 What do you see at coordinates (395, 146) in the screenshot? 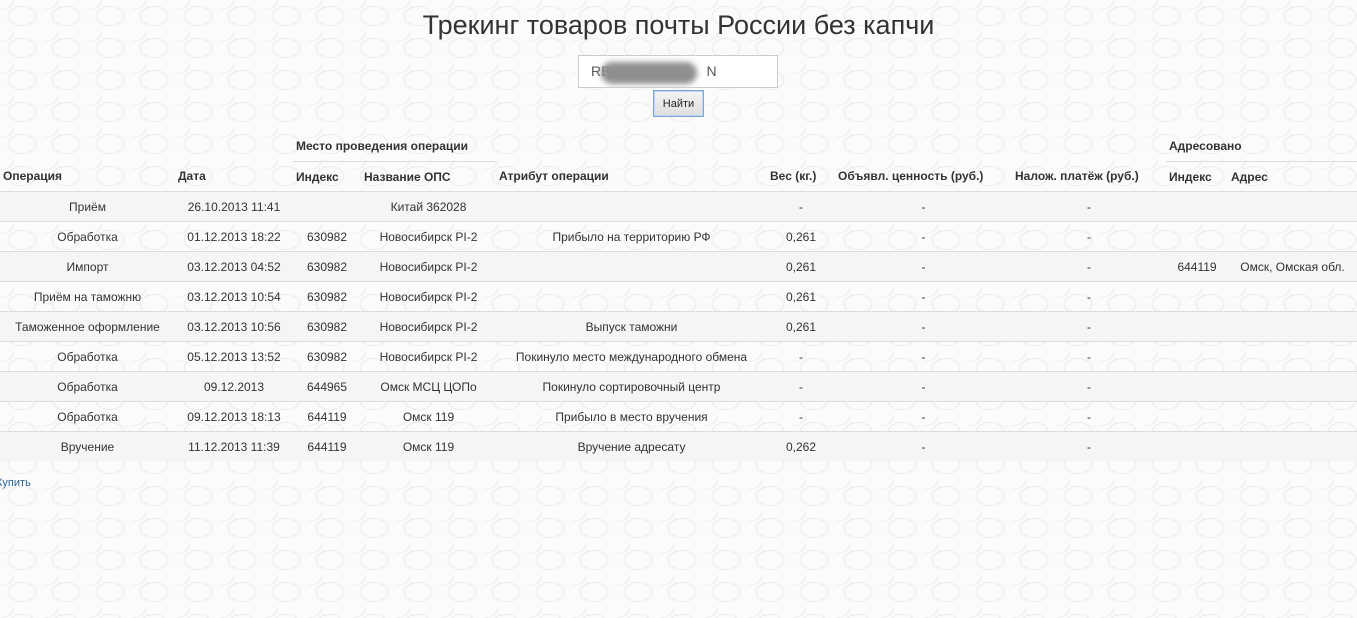
I see `place-group-header: Место проведения операции` at bounding box center [395, 146].